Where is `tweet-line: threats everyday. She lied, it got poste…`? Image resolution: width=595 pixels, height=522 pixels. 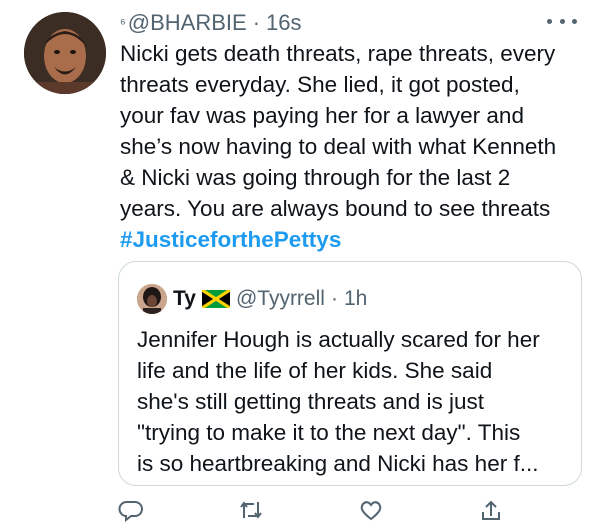
tweet-line: threats everyday. She lied, it got poste… is located at coordinates (320, 84).